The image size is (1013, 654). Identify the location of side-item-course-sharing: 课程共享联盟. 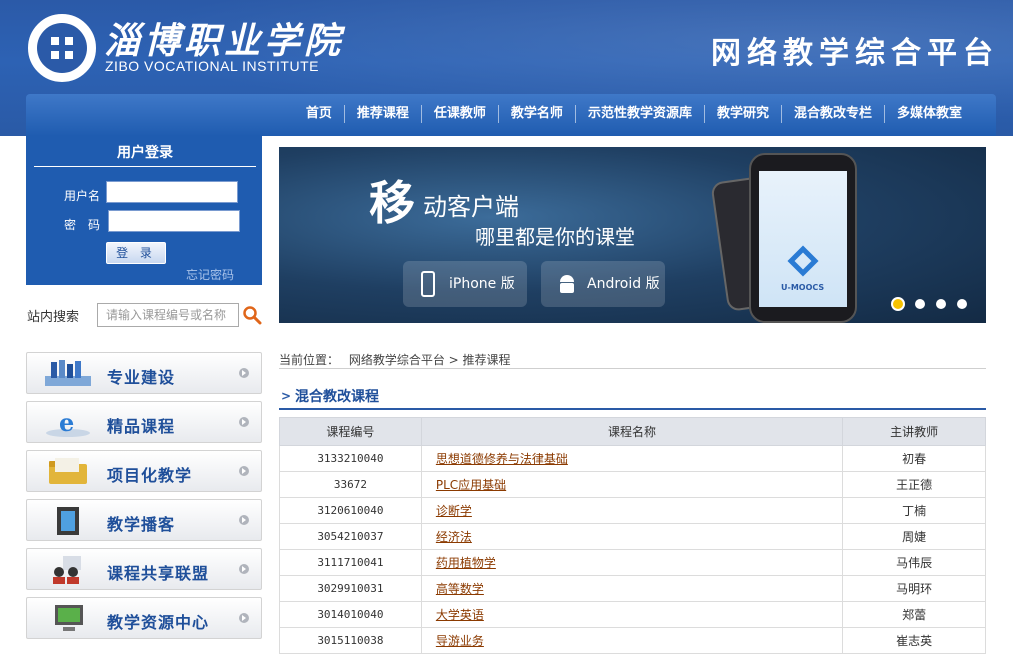
(144, 569).